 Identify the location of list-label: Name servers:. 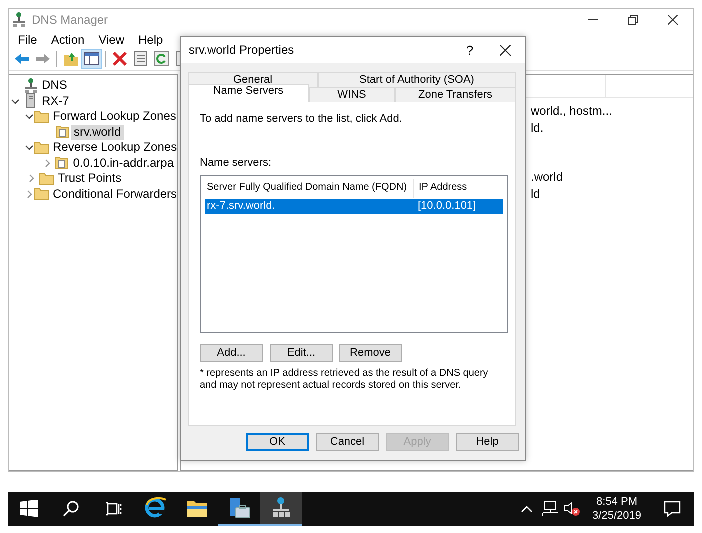
(236, 163).